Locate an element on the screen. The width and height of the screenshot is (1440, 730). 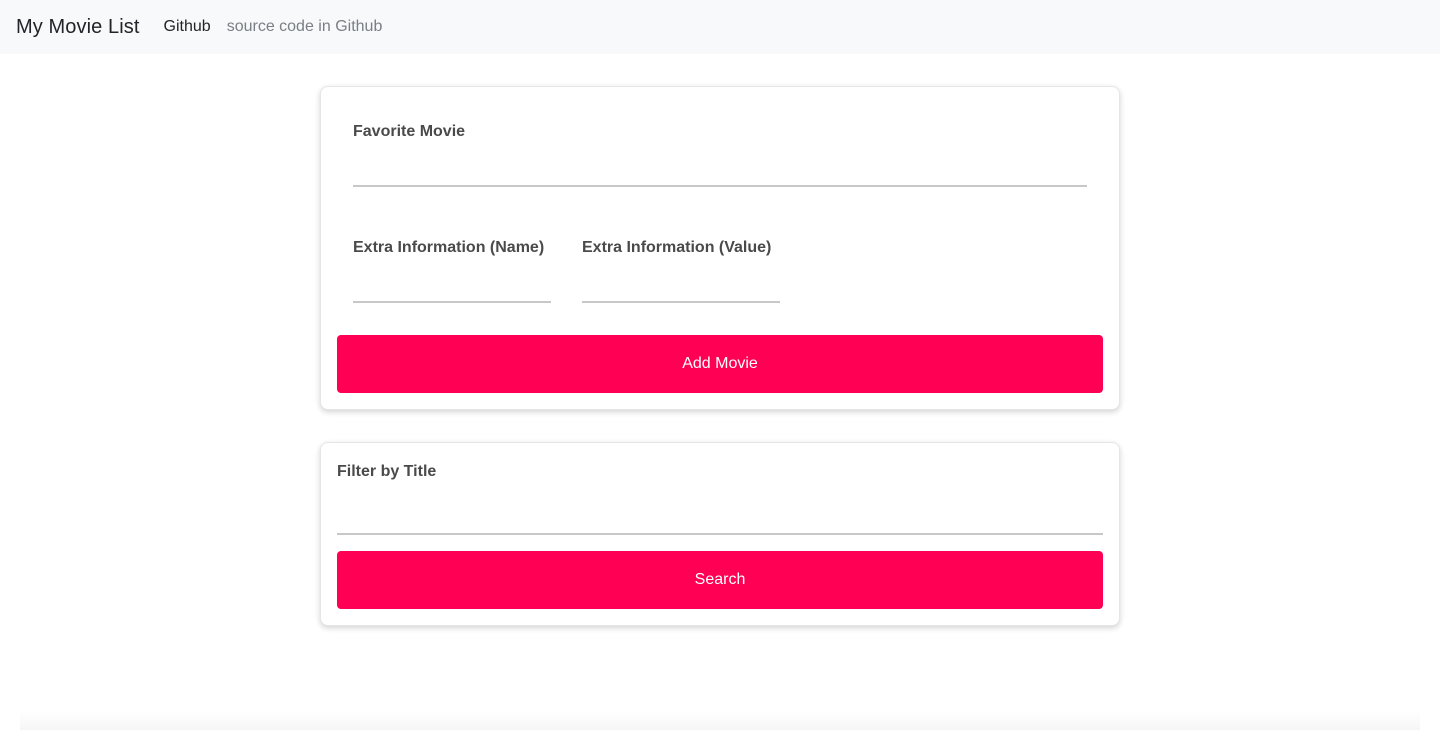
extra-name-input is located at coordinates (452, 288).